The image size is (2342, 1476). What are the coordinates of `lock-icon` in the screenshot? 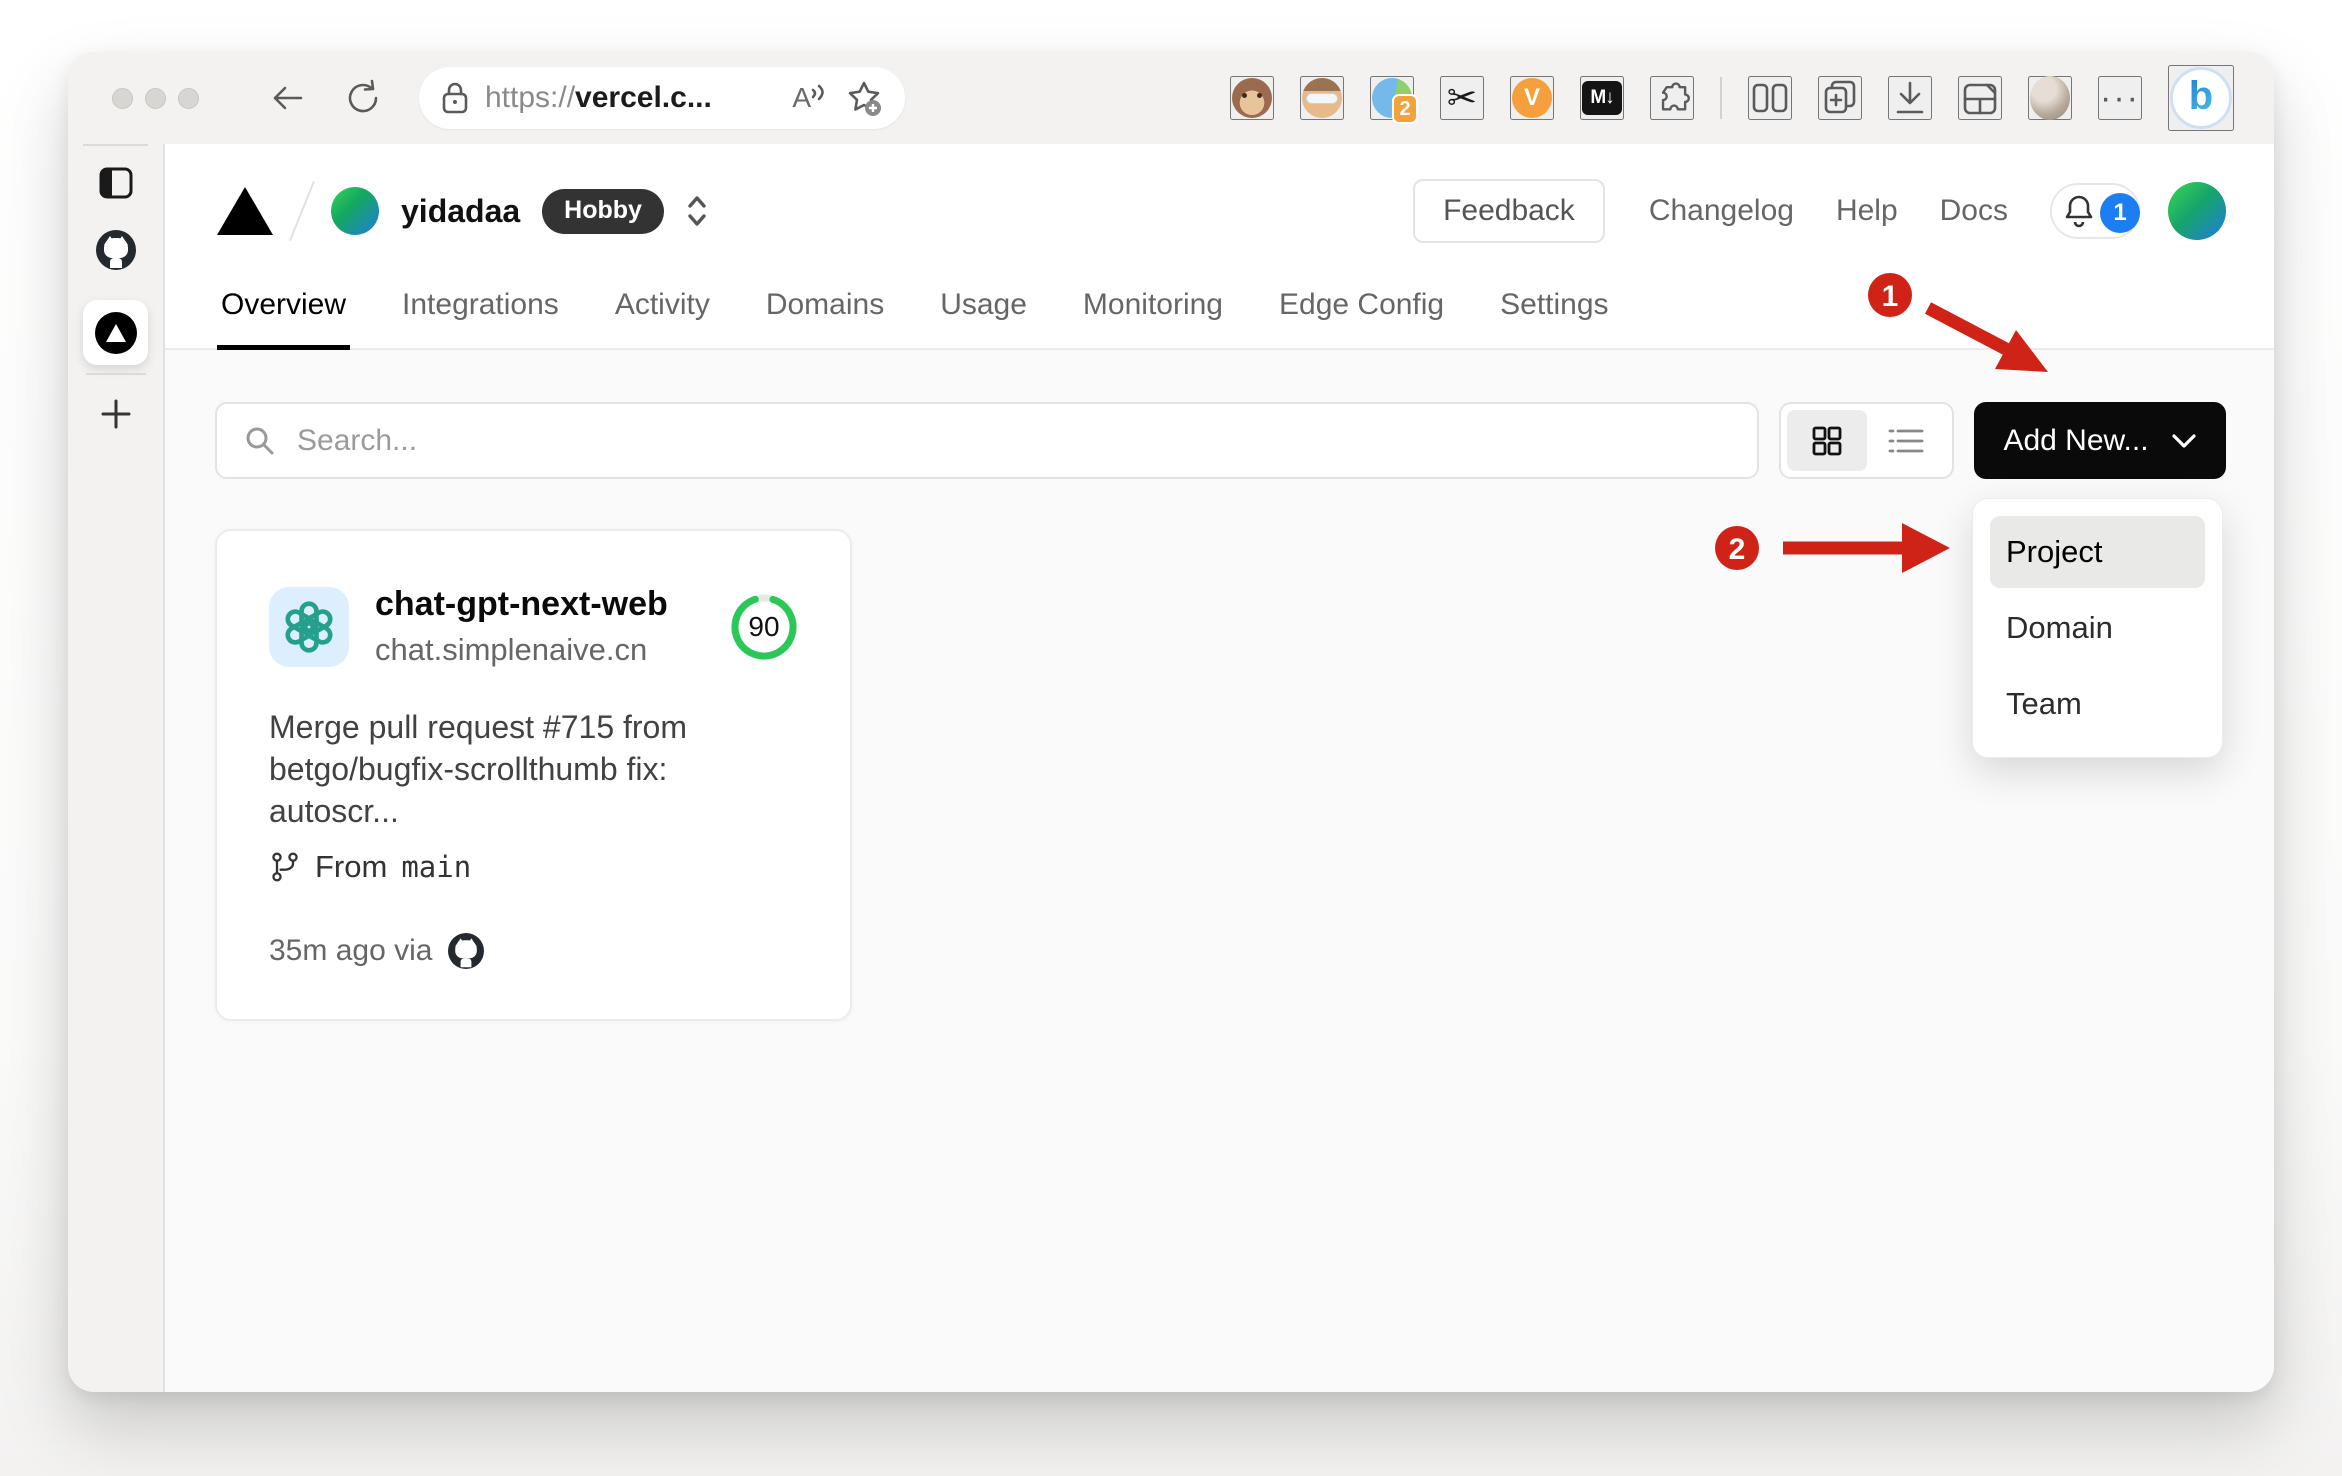 It's located at (455, 98).